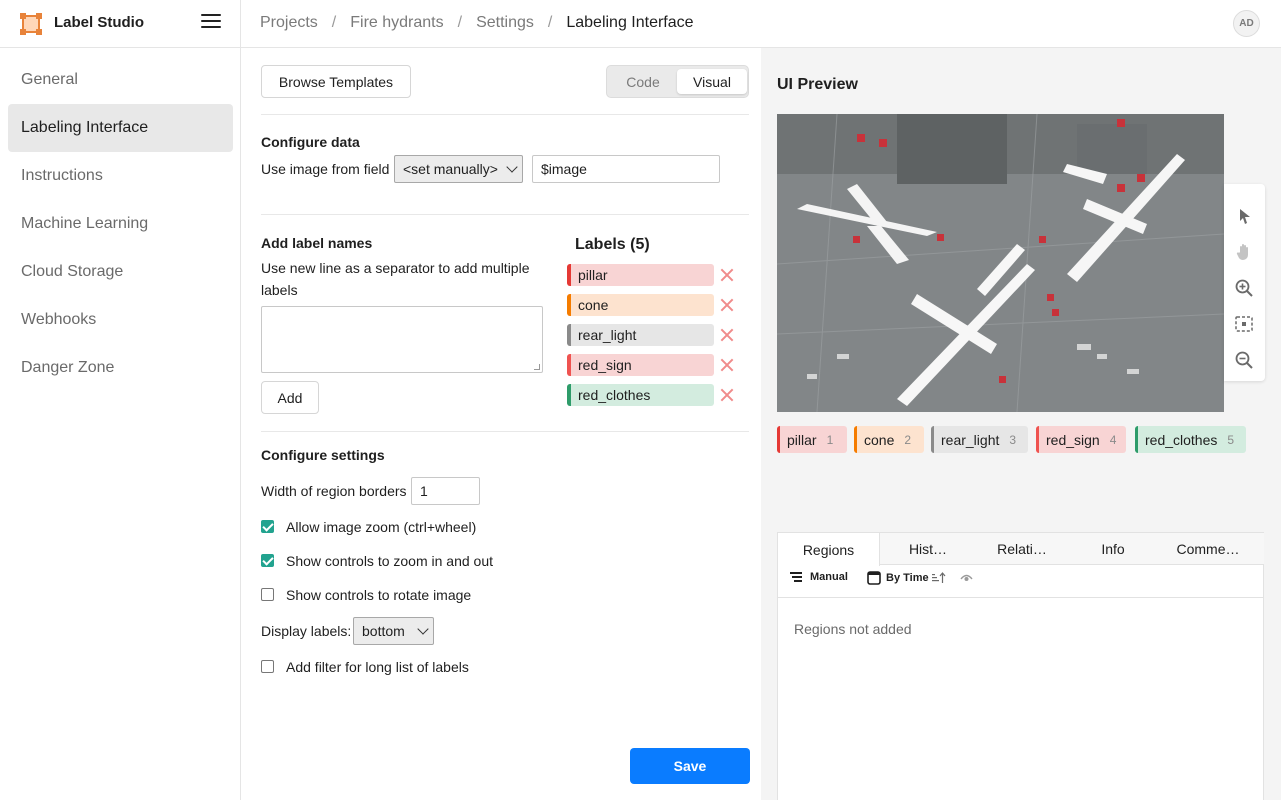 The width and height of the screenshot is (1281, 800). What do you see at coordinates (830, 439) in the screenshot?
I see `hotkey-badge: 1` at bounding box center [830, 439].